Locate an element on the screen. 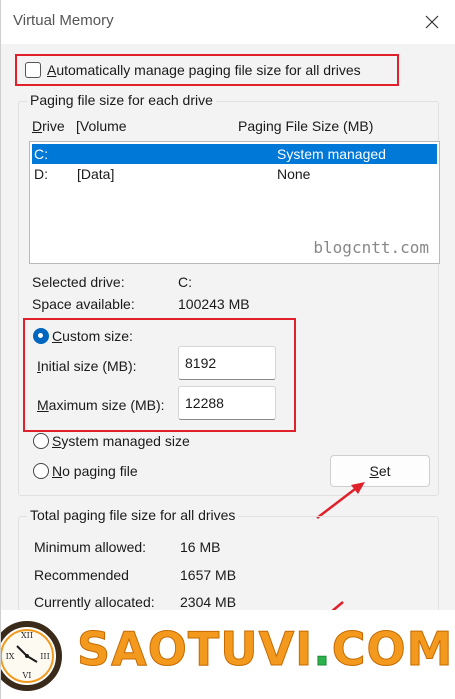  col-drive: Drive is located at coordinates (48, 126).